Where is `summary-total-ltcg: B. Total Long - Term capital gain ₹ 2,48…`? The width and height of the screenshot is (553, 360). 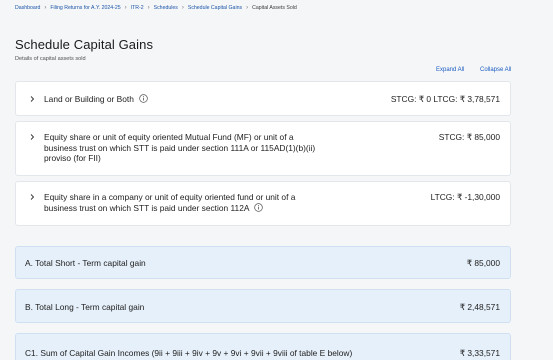 summary-total-ltcg: B. Total Long - Term capital gain ₹ 2,48… is located at coordinates (263, 306).